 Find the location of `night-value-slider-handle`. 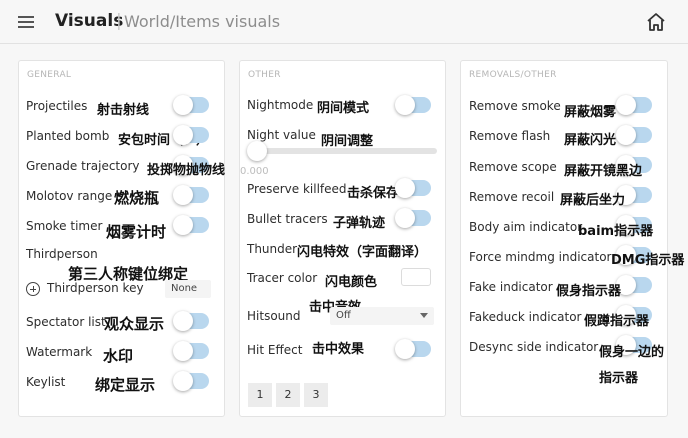

night-value-slider-handle is located at coordinates (257, 151).